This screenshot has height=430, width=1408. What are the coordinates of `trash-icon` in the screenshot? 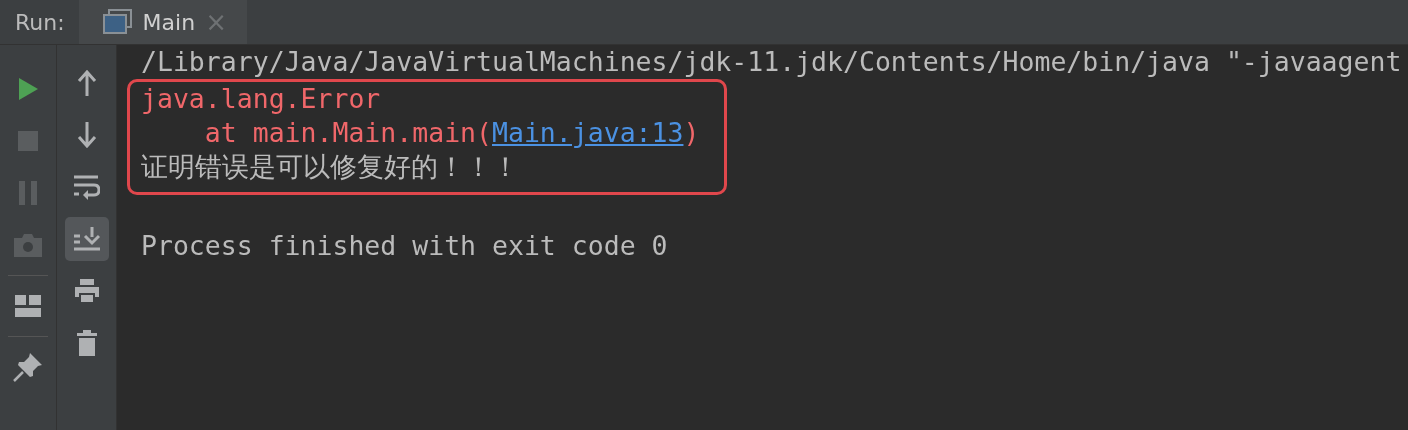 It's located at (86, 343).